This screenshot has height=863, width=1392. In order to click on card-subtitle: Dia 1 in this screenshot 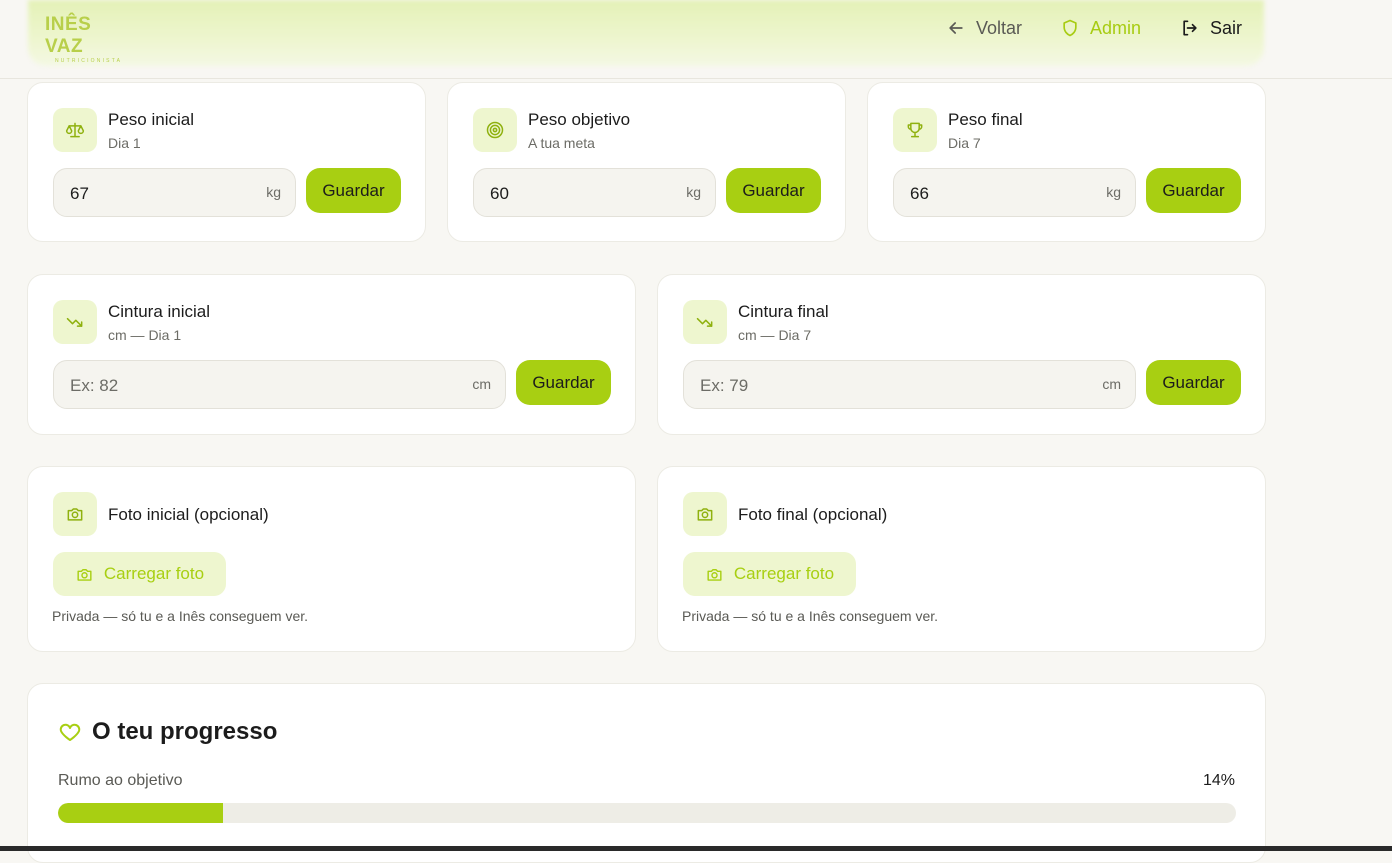, I will do `click(124, 143)`.